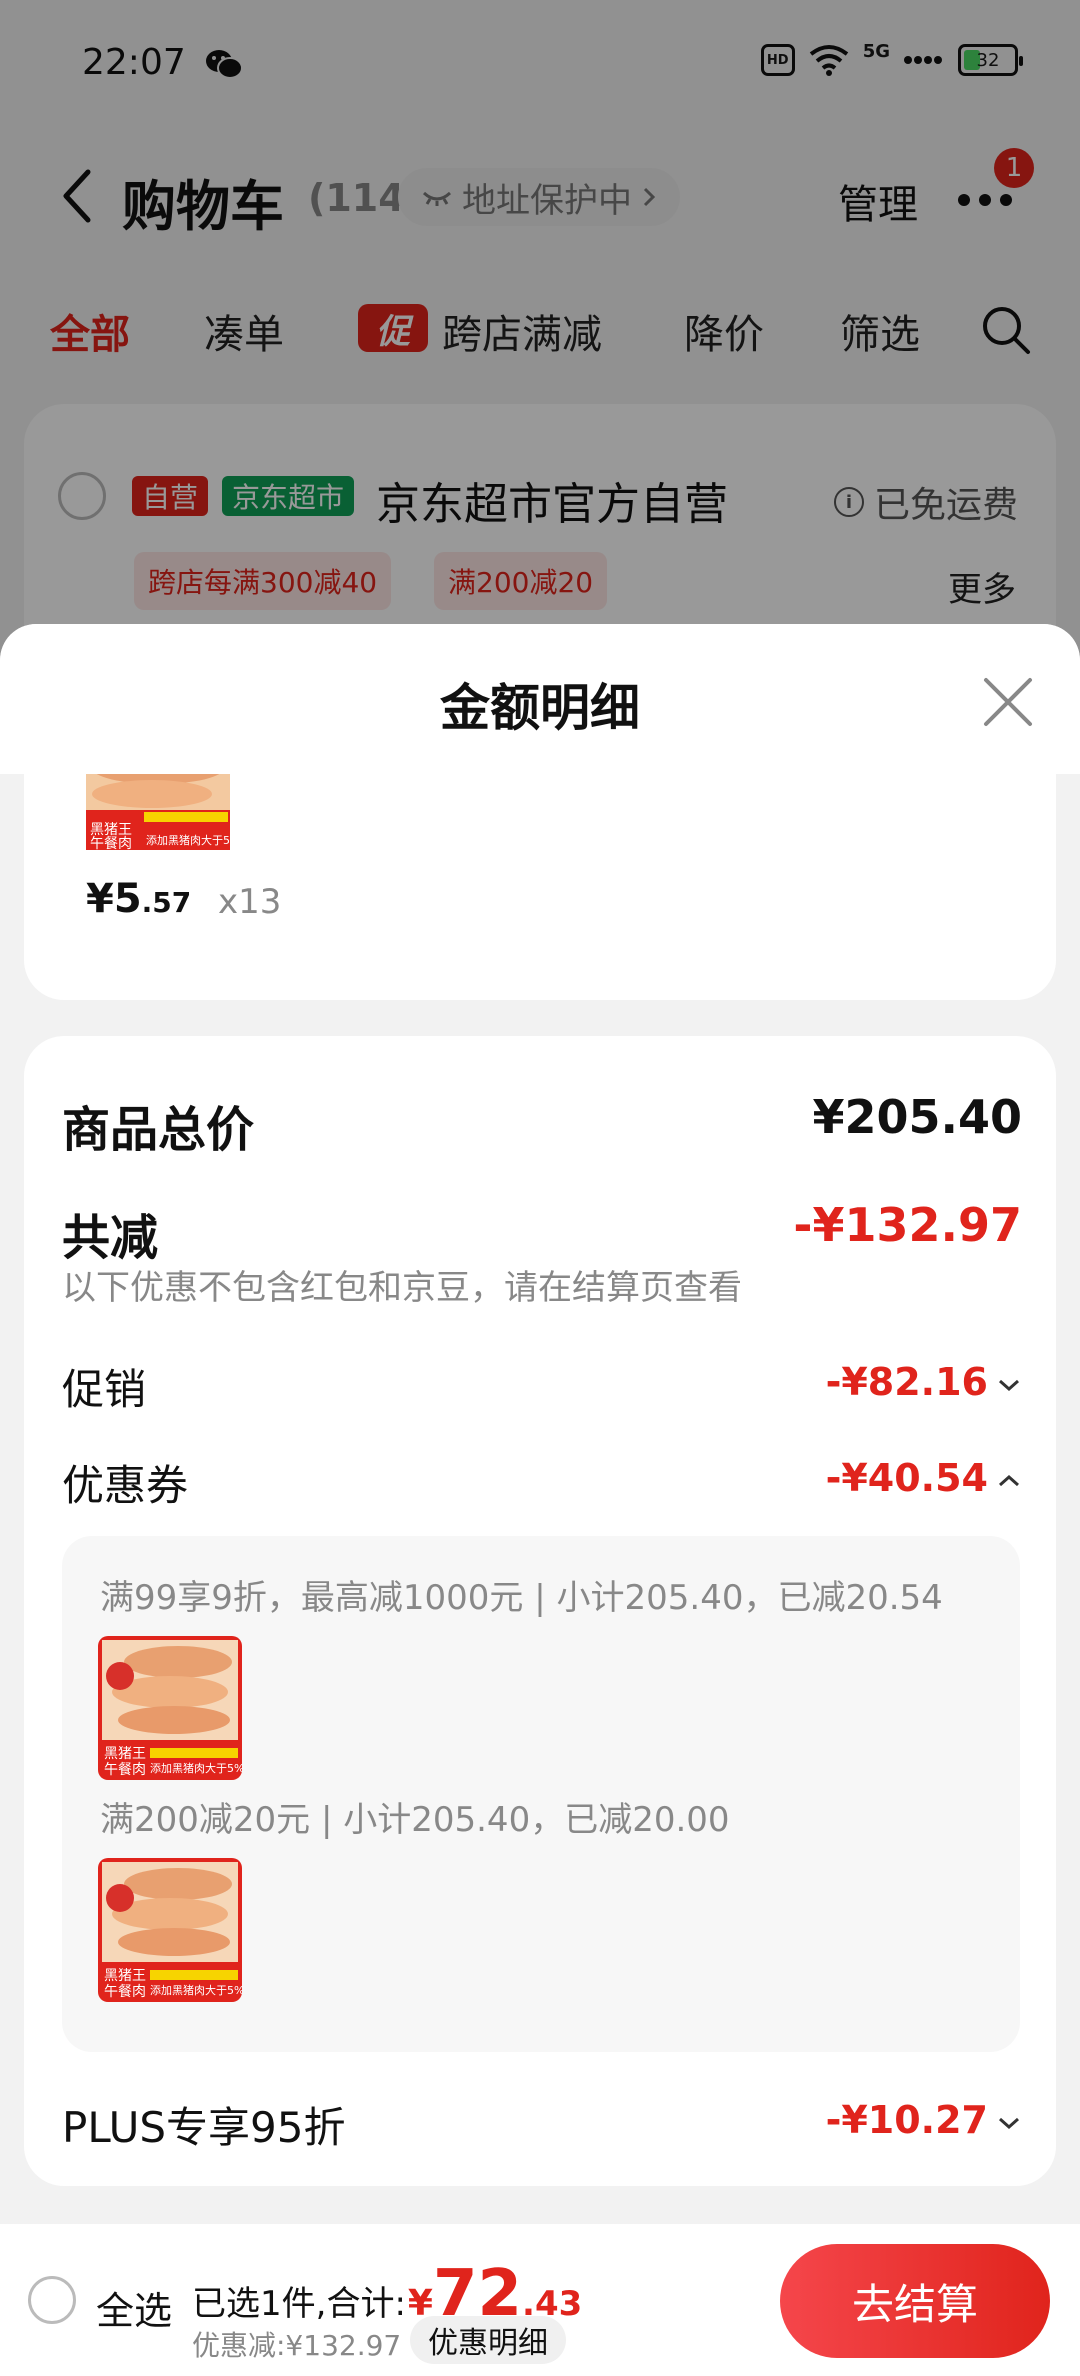  I want to click on discount-summary: 优惠减:¥132.97, so click(297, 2345).